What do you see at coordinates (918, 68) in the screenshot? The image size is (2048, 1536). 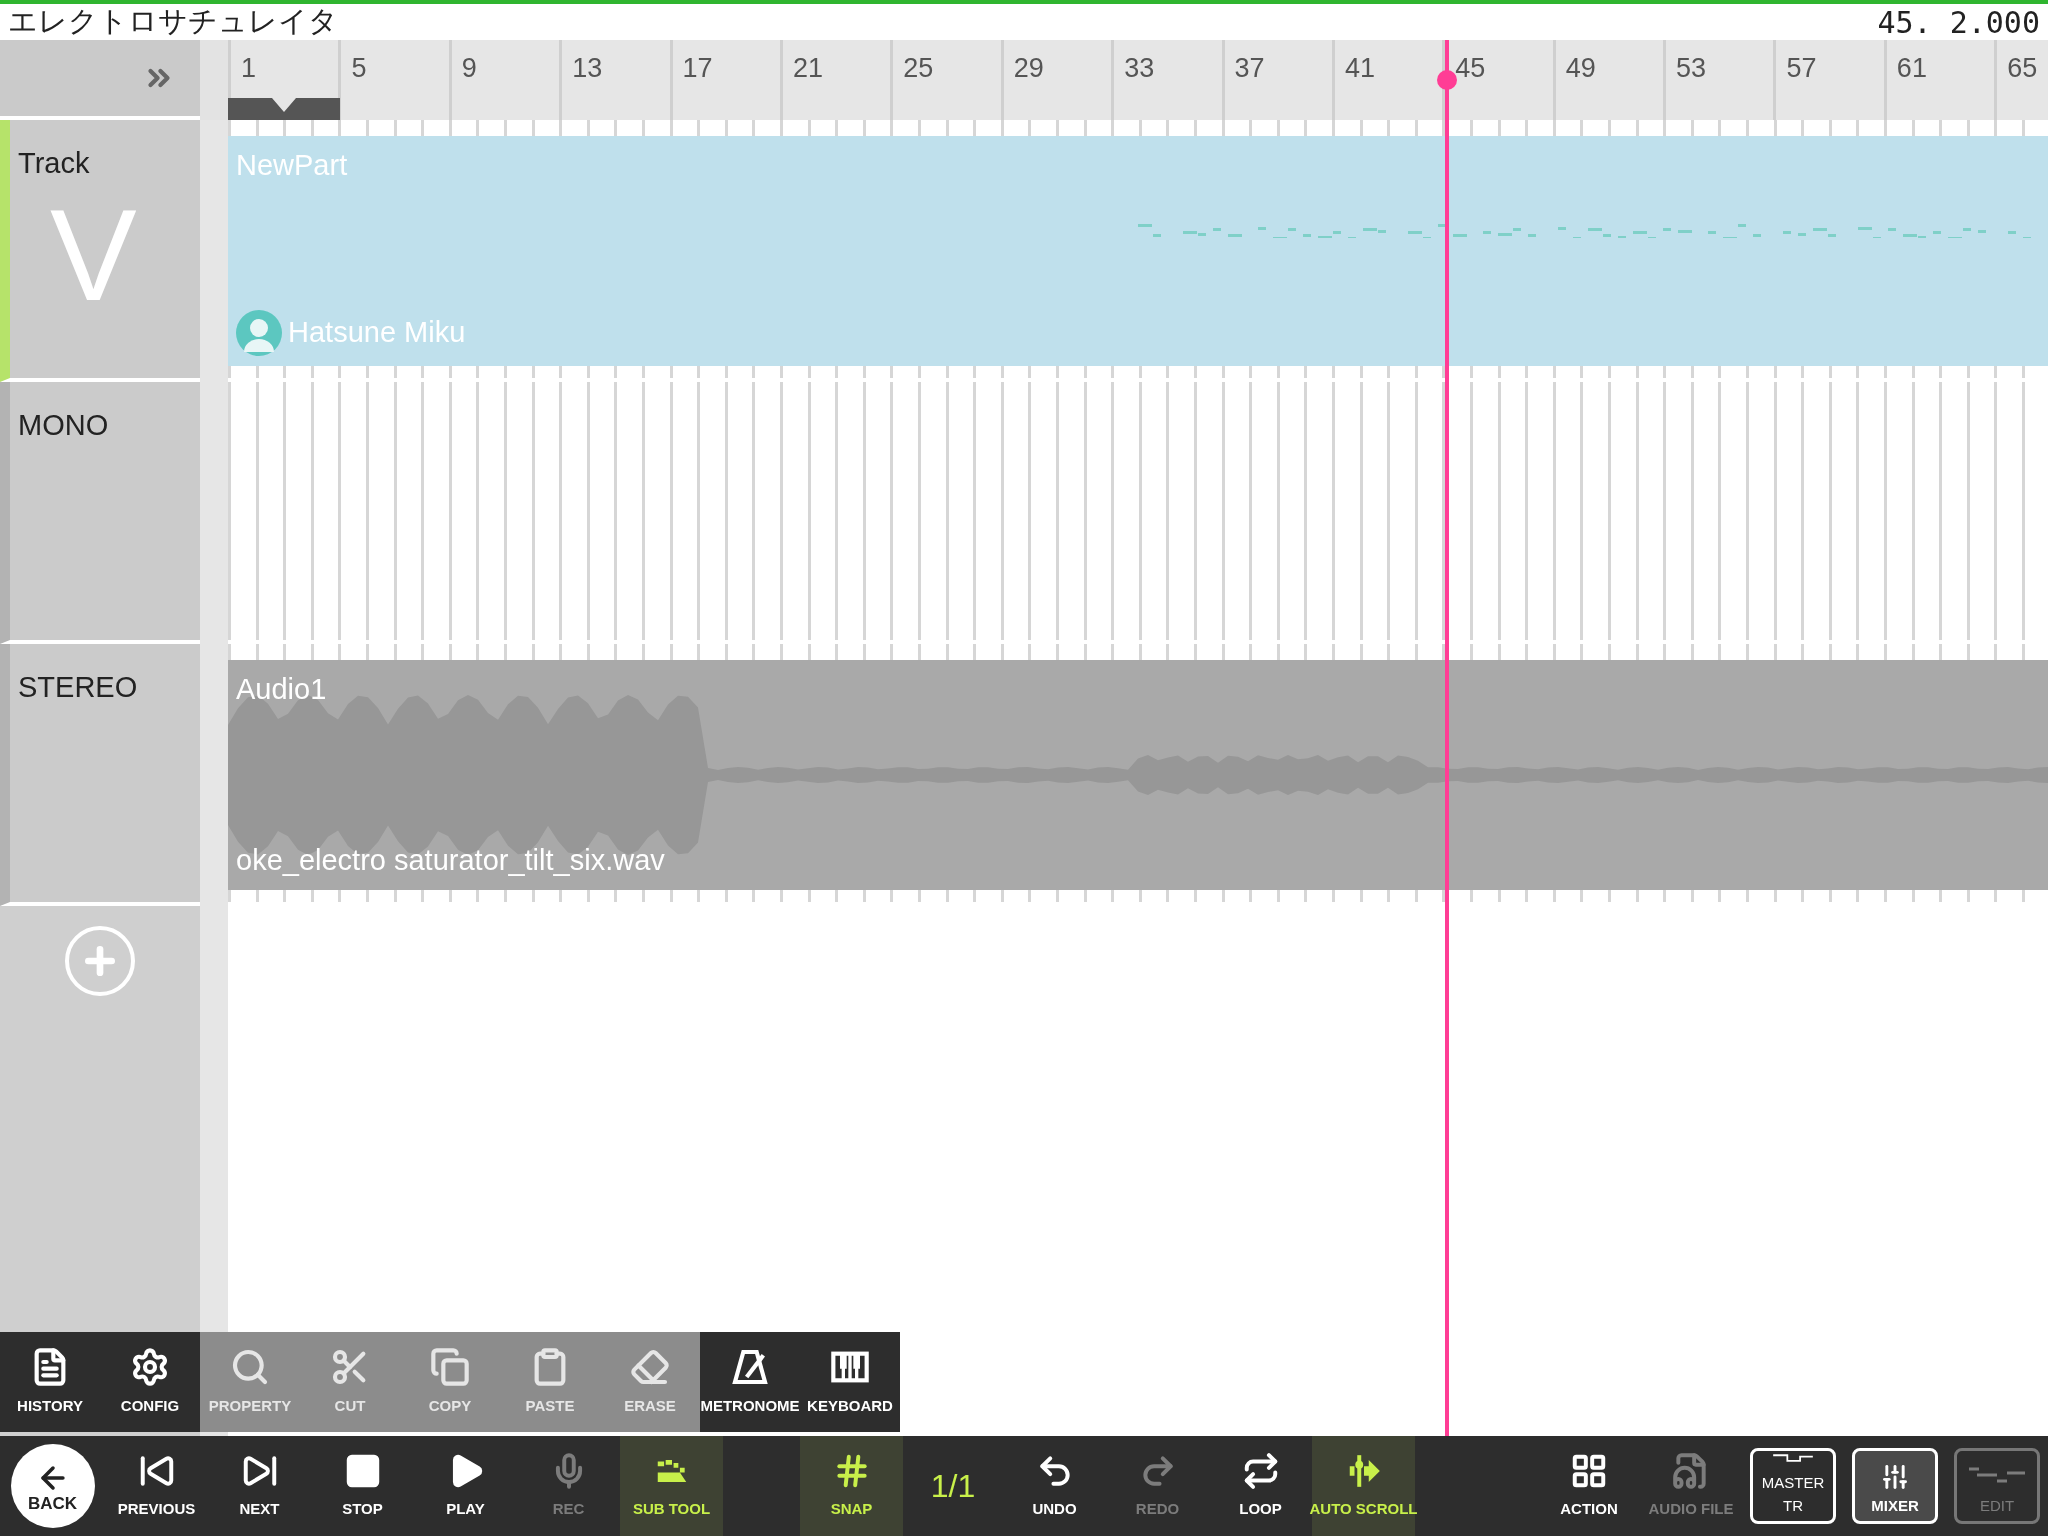 I see `bar-number: 25` at bounding box center [918, 68].